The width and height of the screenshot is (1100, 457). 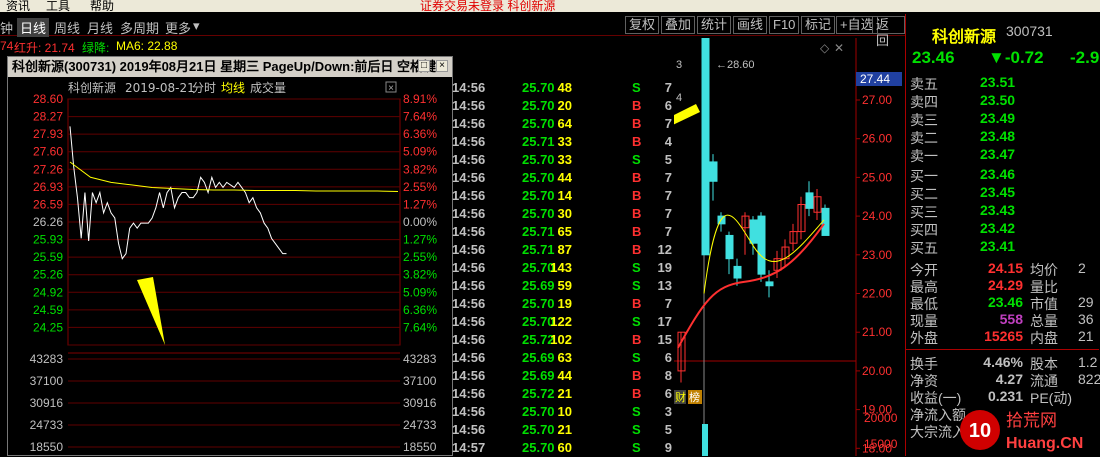 What do you see at coordinates (924, 102) in the screenshot?
I see `row-label: 卖四` at bounding box center [924, 102].